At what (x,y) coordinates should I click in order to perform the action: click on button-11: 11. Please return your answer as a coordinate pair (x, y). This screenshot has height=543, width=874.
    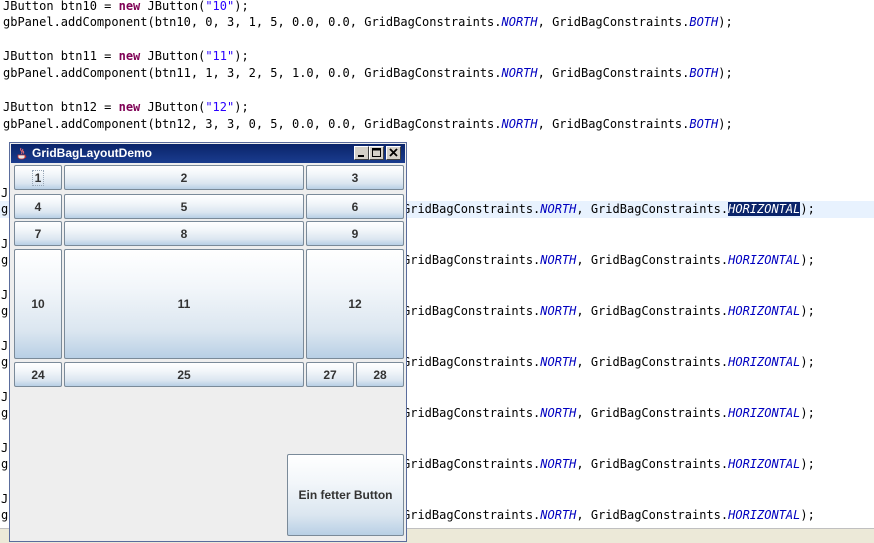
    Looking at the image, I should click on (184, 304).